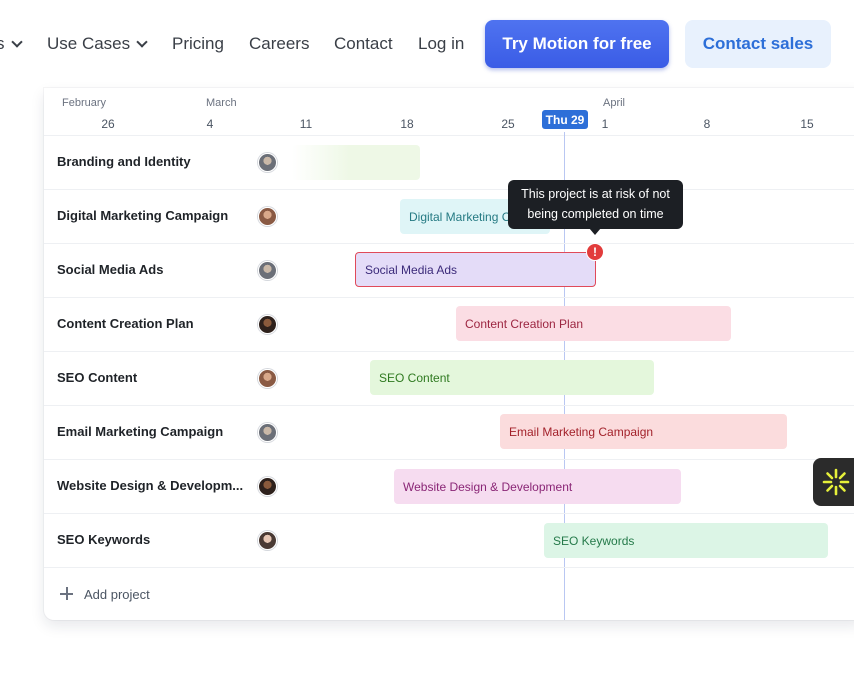 This screenshot has height=687, width=854. I want to click on nav-item-partial-label: s, so click(2, 43).